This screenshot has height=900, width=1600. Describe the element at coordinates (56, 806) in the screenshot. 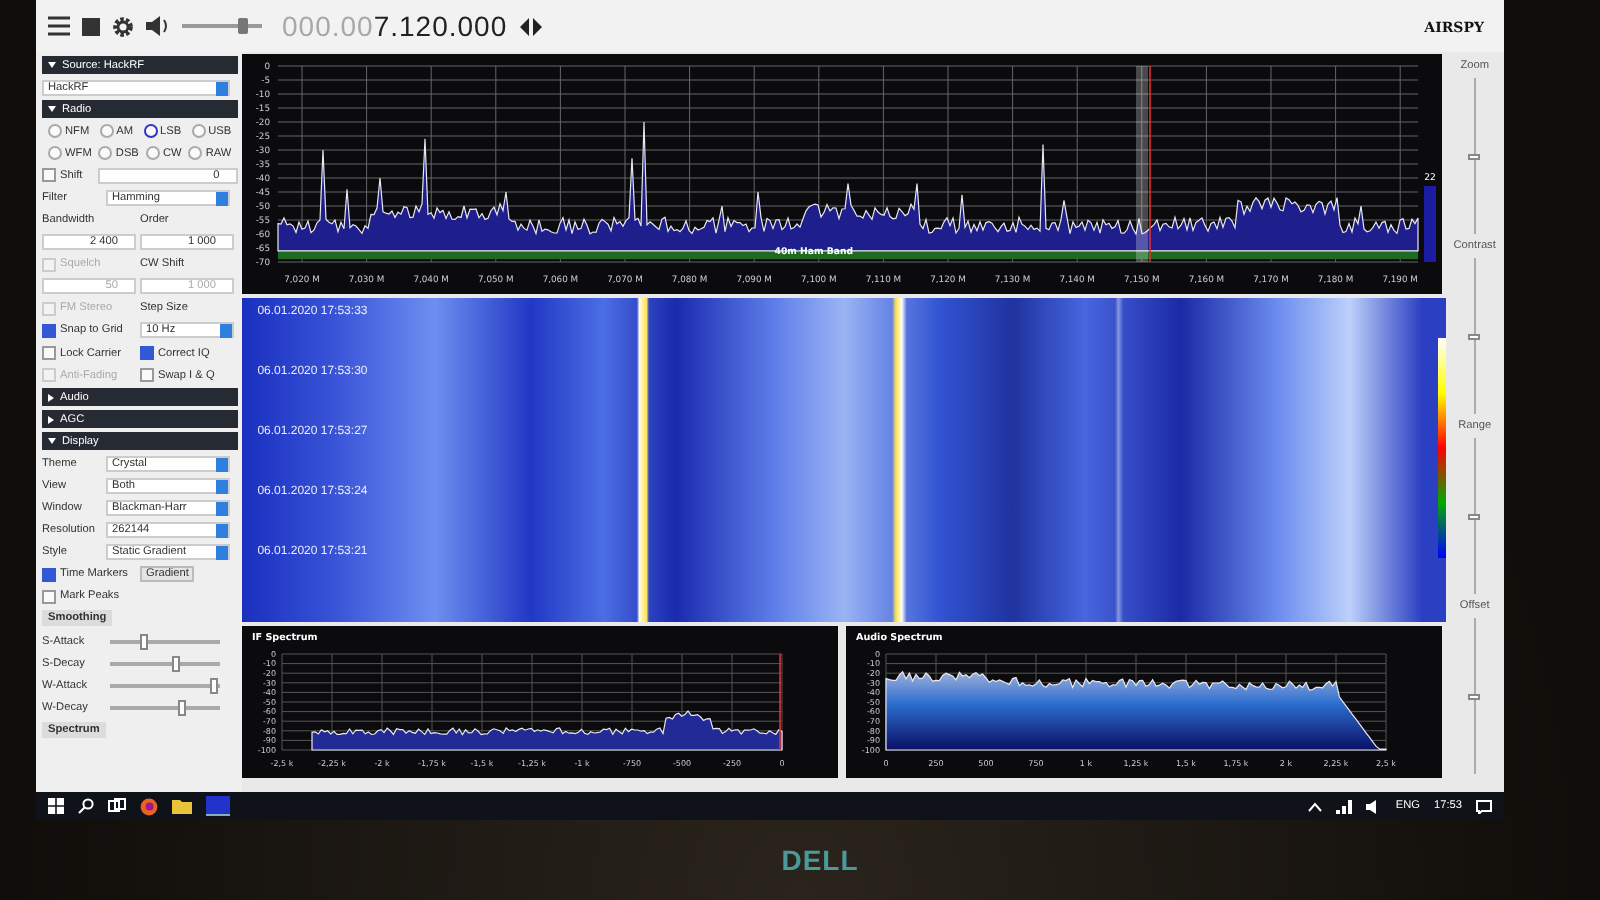

I see `windows-start-icon` at that location.